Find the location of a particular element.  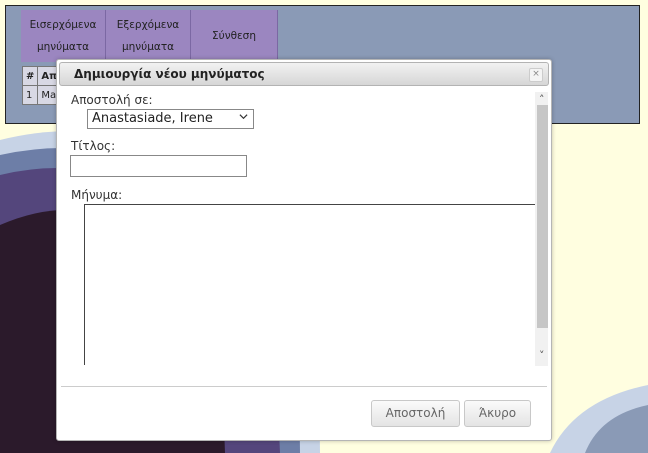

chevron-down-icon is located at coordinates (243, 117).